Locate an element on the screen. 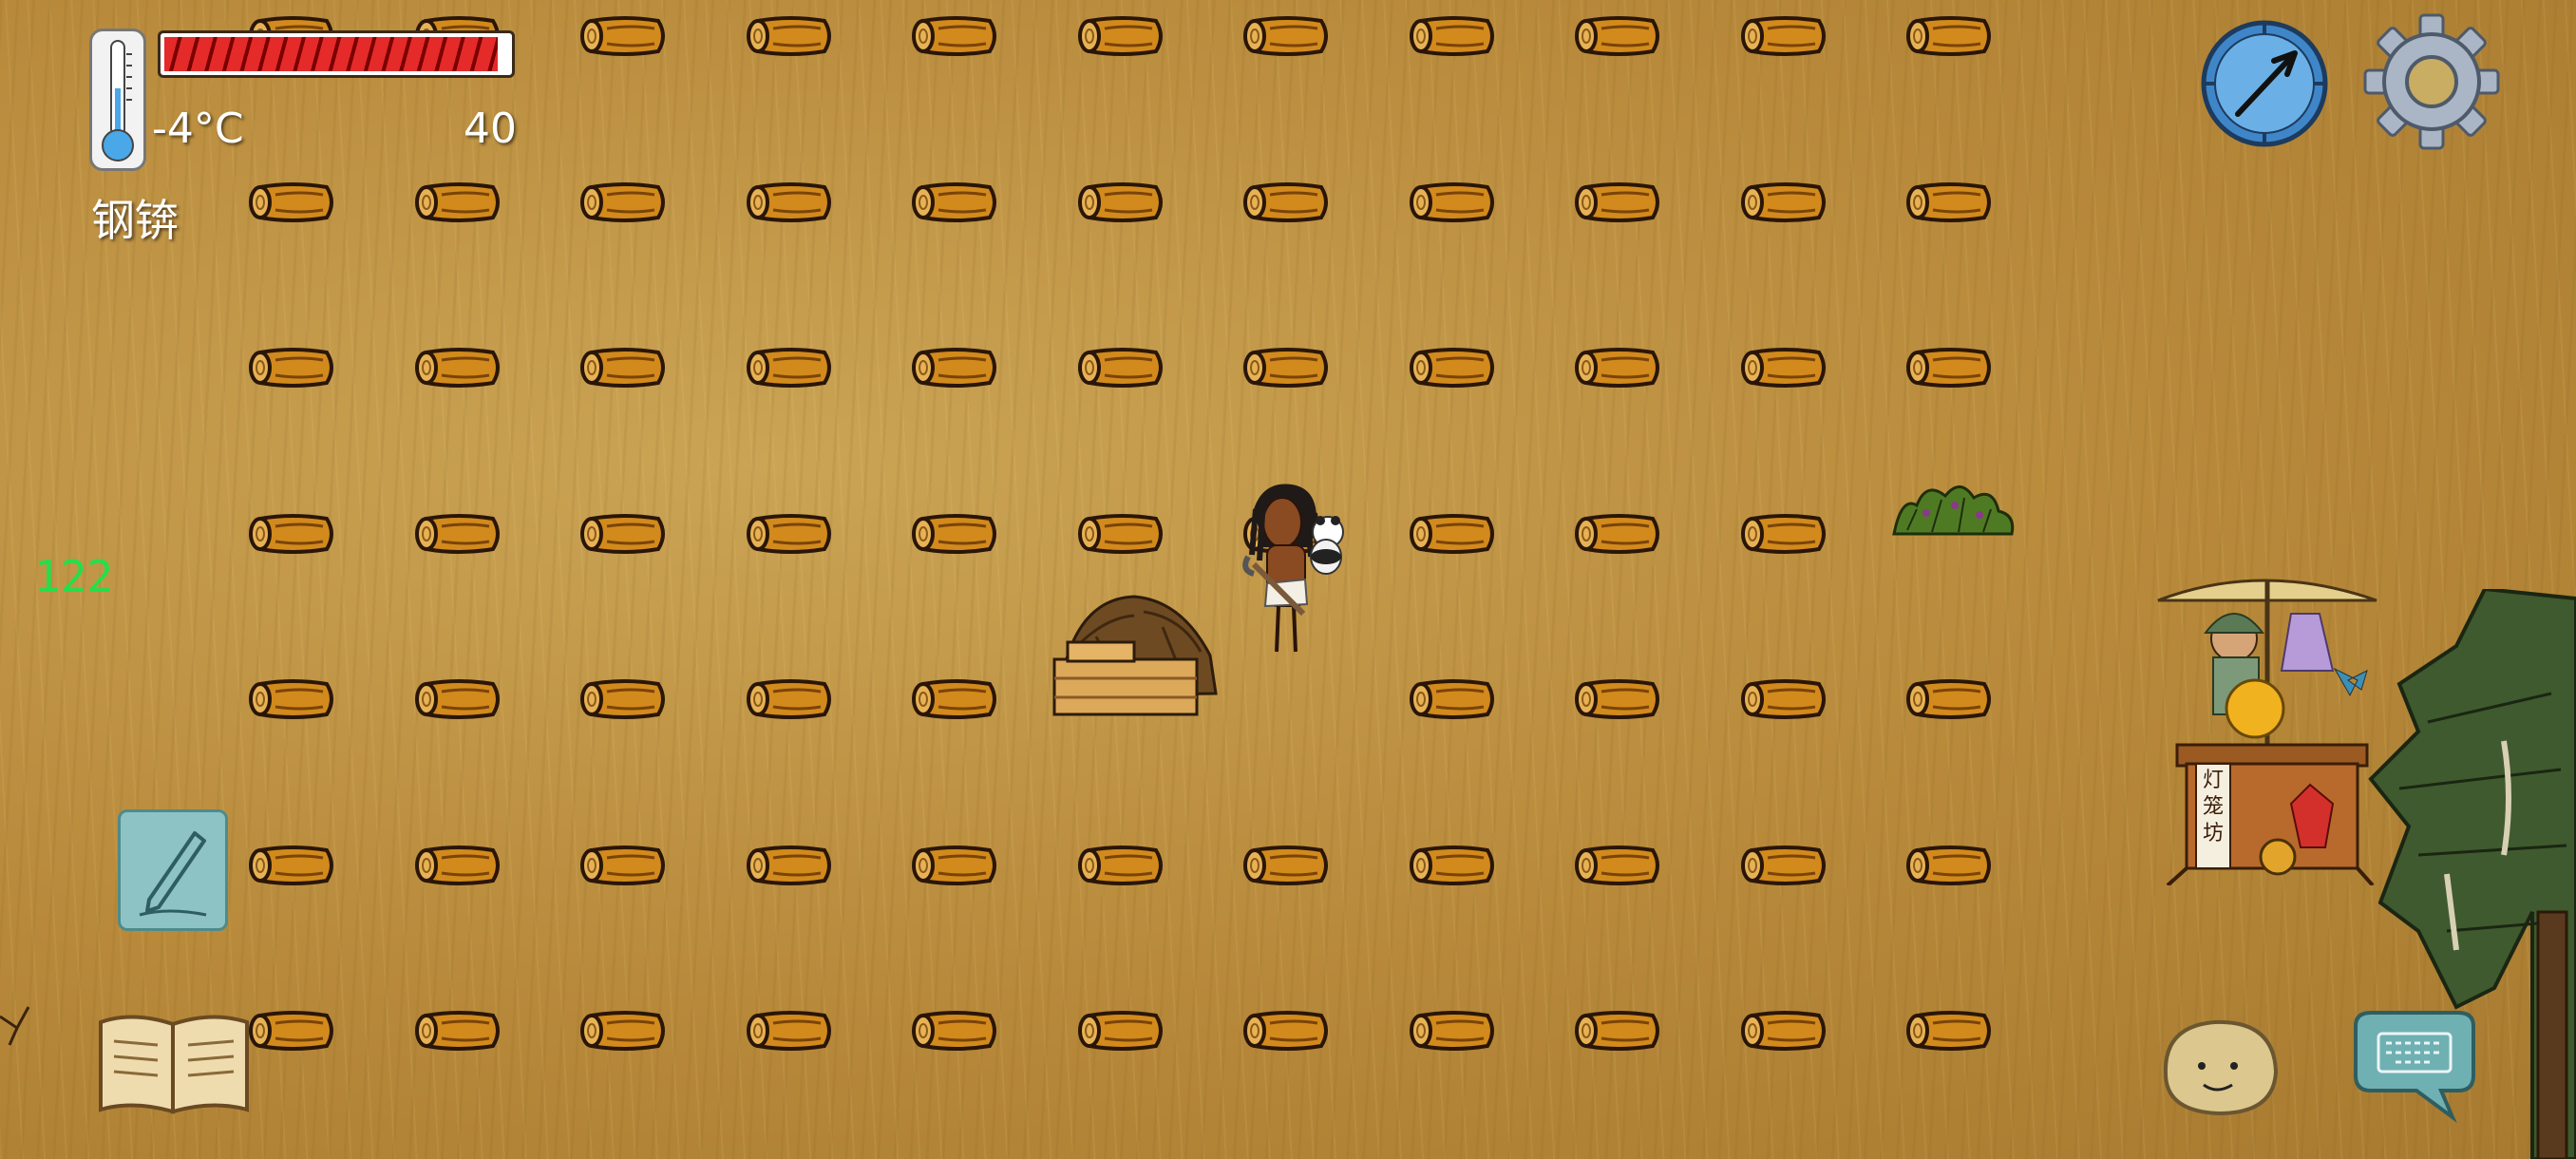 Image resolution: width=2576 pixels, height=1159 pixels. twig is located at coordinates (15, 1026).